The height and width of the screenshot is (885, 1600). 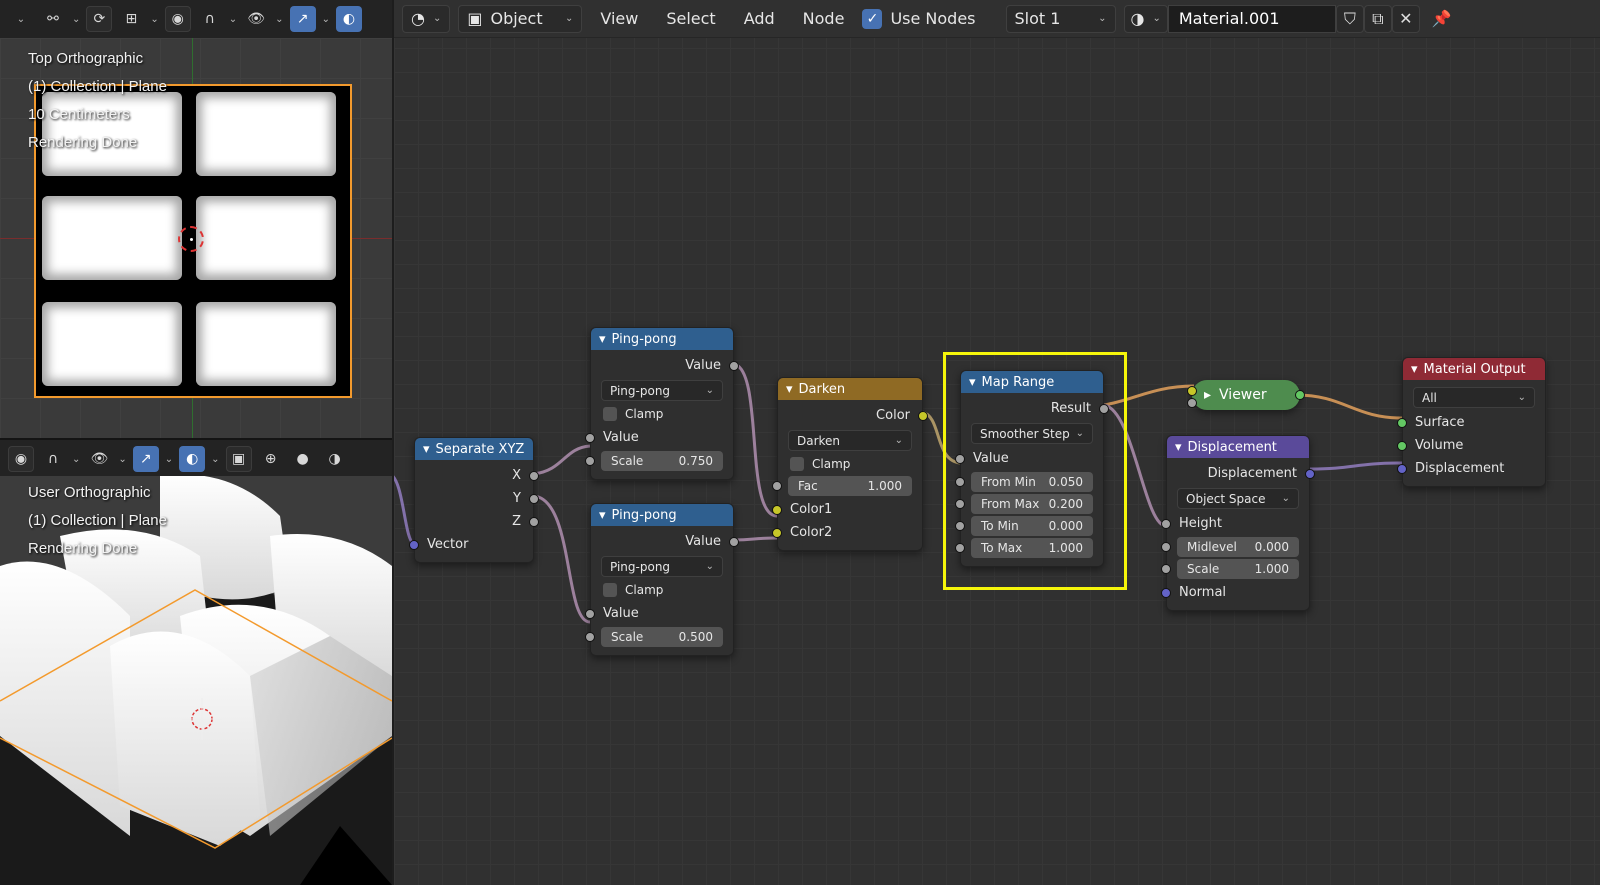 I want to click on wireframe-shading-icon: ⊕, so click(x=271, y=459).